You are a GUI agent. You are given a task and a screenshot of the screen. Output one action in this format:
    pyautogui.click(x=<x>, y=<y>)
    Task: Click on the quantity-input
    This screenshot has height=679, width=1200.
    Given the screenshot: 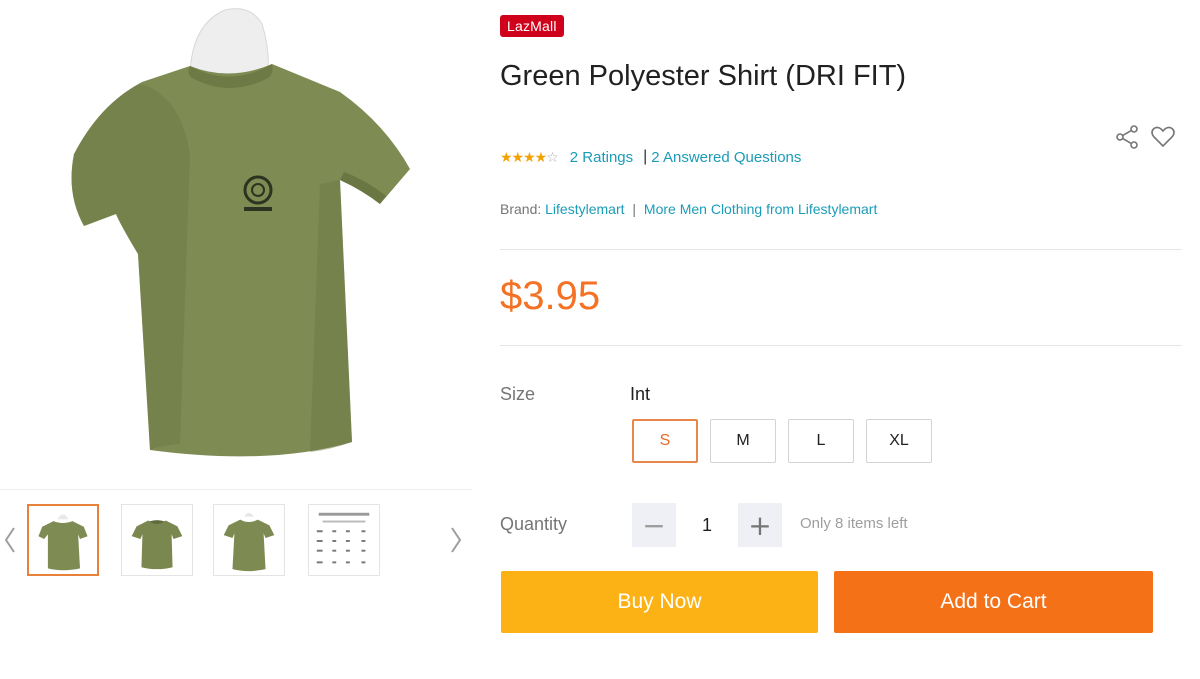 What is the action you would take?
    pyautogui.click(x=707, y=525)
    